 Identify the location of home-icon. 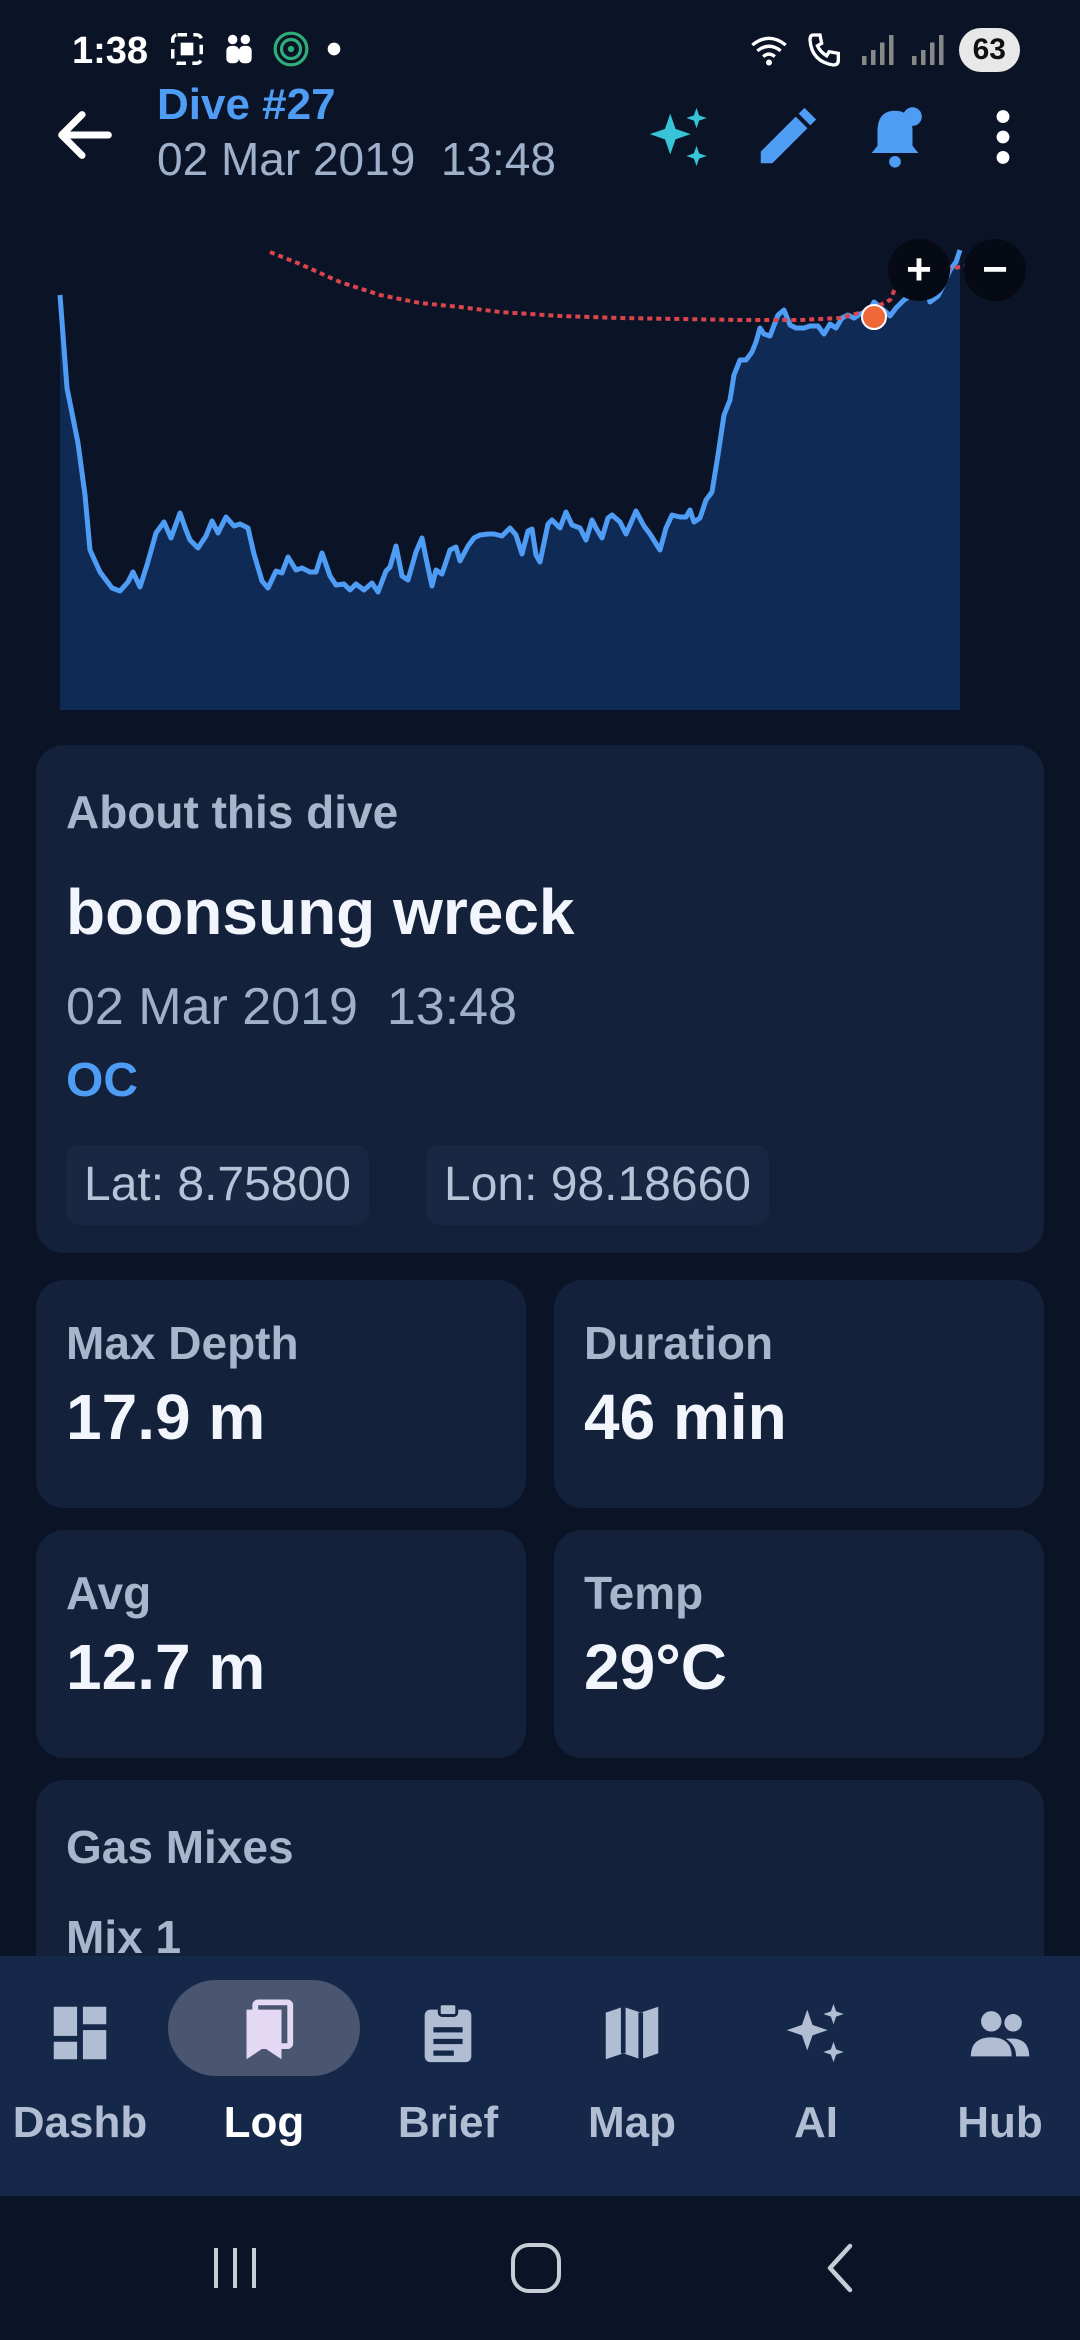
(536, 2268).